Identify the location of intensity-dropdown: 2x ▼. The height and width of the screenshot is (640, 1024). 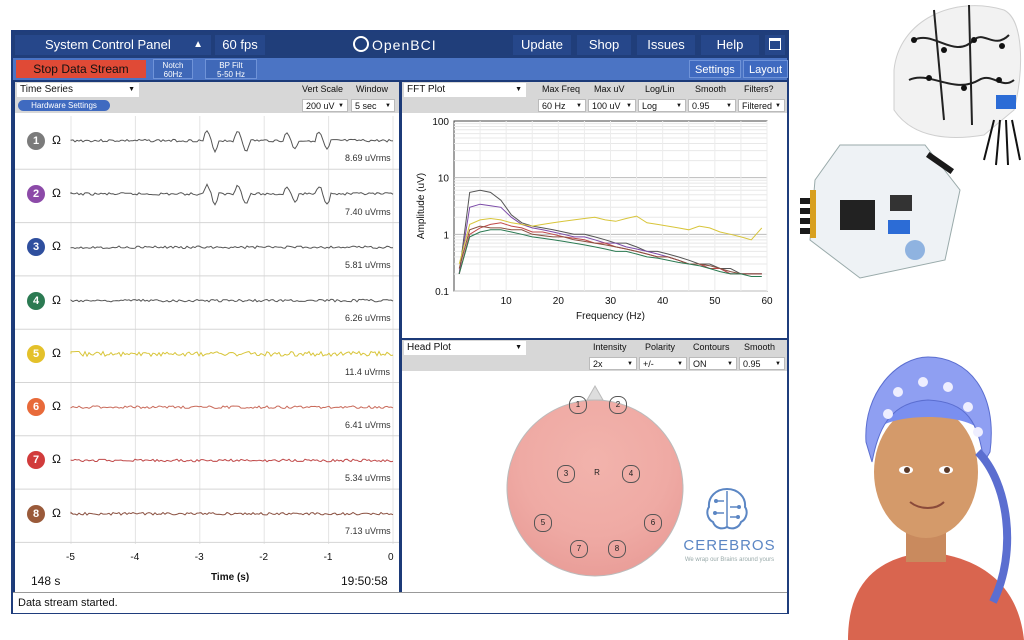
(613, 363).